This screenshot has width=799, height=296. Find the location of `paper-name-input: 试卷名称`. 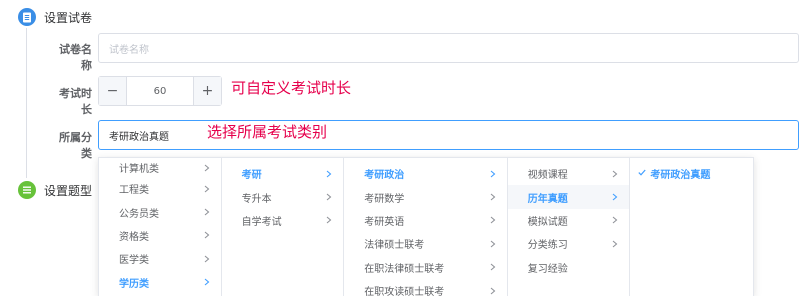

paper-name-input: 试卷名称 is located at coordinates (448, 48).